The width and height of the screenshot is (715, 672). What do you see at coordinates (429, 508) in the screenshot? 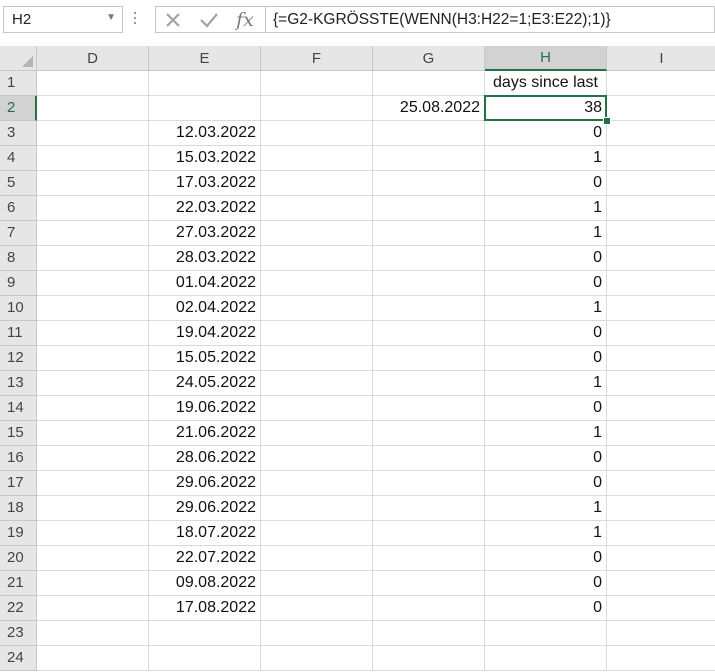
I see `cell-g18` at bounding box center [429, 508].